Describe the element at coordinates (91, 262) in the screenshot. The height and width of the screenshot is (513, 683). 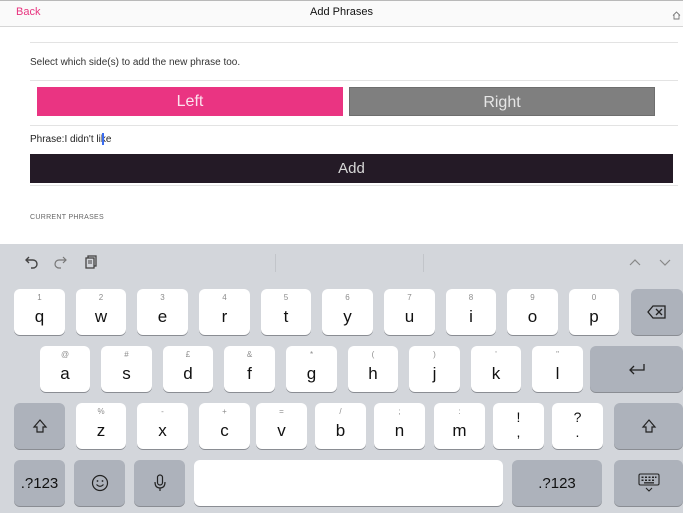
I see `paste-icon` at that location.